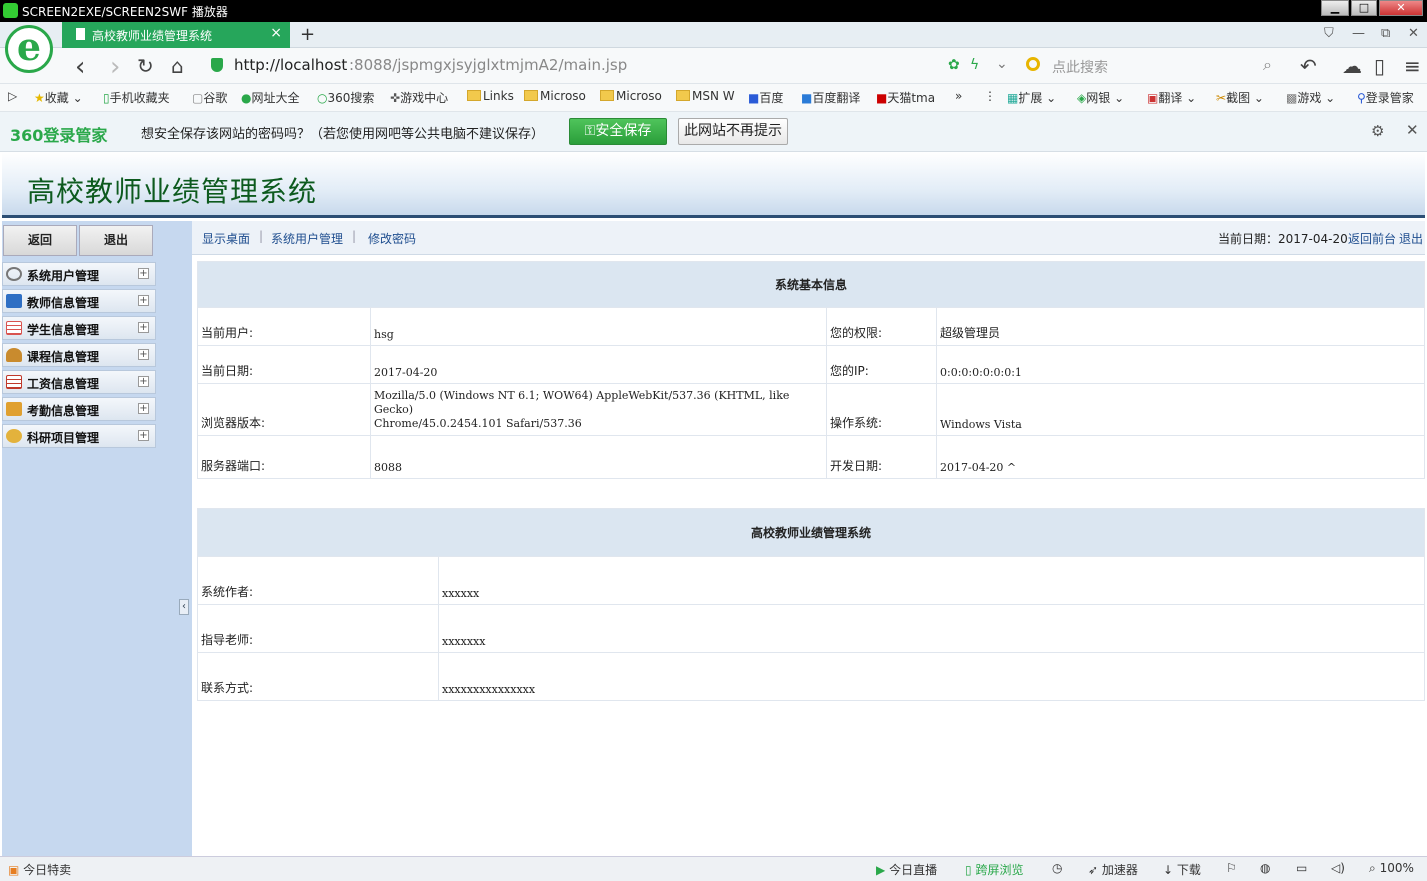 The height and width of the screenshot is (881, 1427). I want to click on window-close-button: ✕, so click(1401, 8).